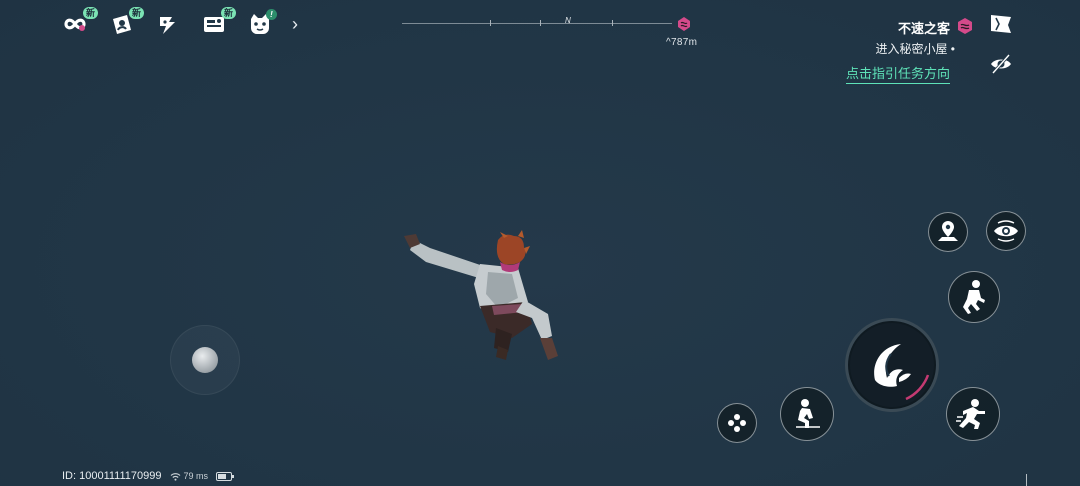  I want to click on movement-joystick, so click(205, 360).